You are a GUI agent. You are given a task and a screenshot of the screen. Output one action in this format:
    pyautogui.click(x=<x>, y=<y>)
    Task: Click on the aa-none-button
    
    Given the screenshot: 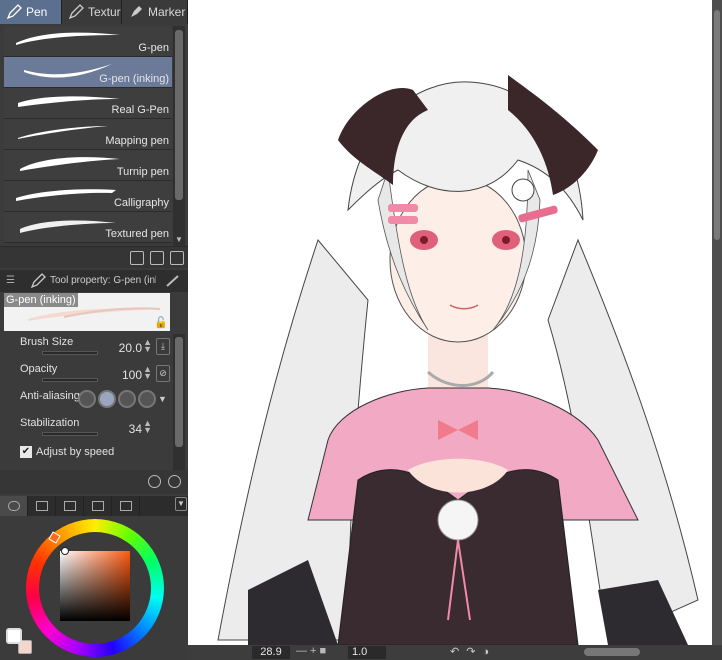 What is the action you would take?
    pyautogui.click(x=87, y=399)
    